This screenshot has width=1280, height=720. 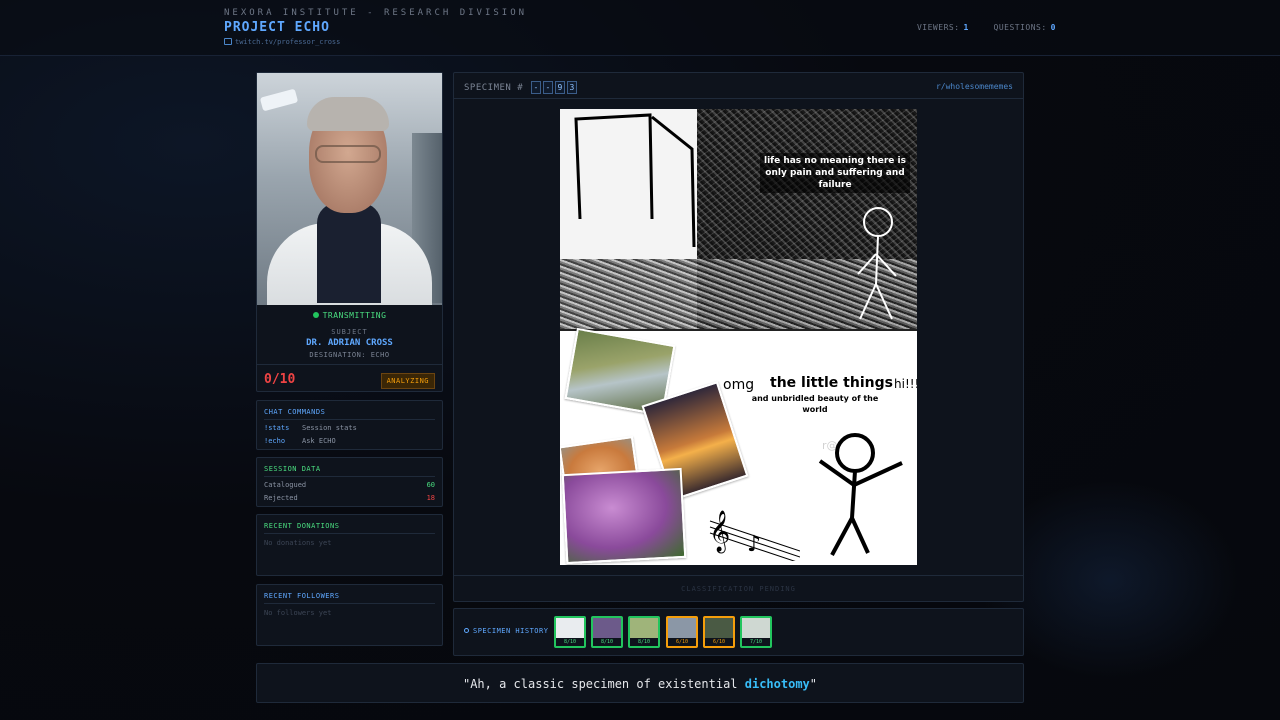 I want to click on command-desc: Session stats, so click(x=329, y=428).